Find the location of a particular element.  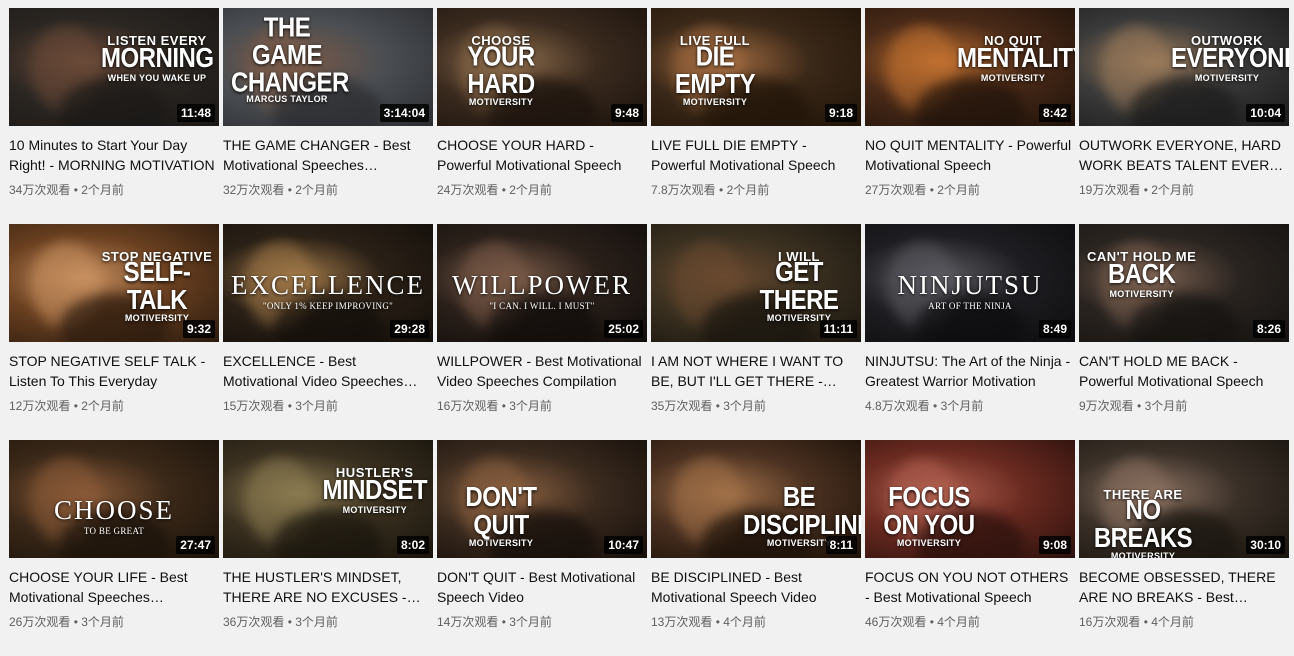

video-thumbnail: BE DISCIPLINED MOTIVERSITY 8:11 is located at coordinates (756, 499).